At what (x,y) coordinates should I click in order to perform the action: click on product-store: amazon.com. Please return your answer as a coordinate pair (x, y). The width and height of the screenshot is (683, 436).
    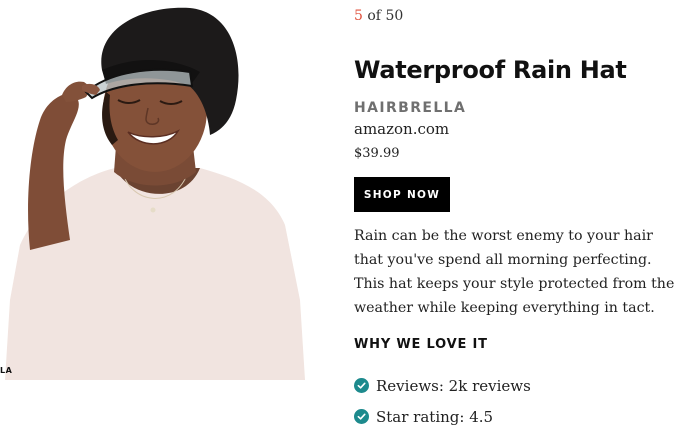
    Looking at the image, I should click on (402, 129).